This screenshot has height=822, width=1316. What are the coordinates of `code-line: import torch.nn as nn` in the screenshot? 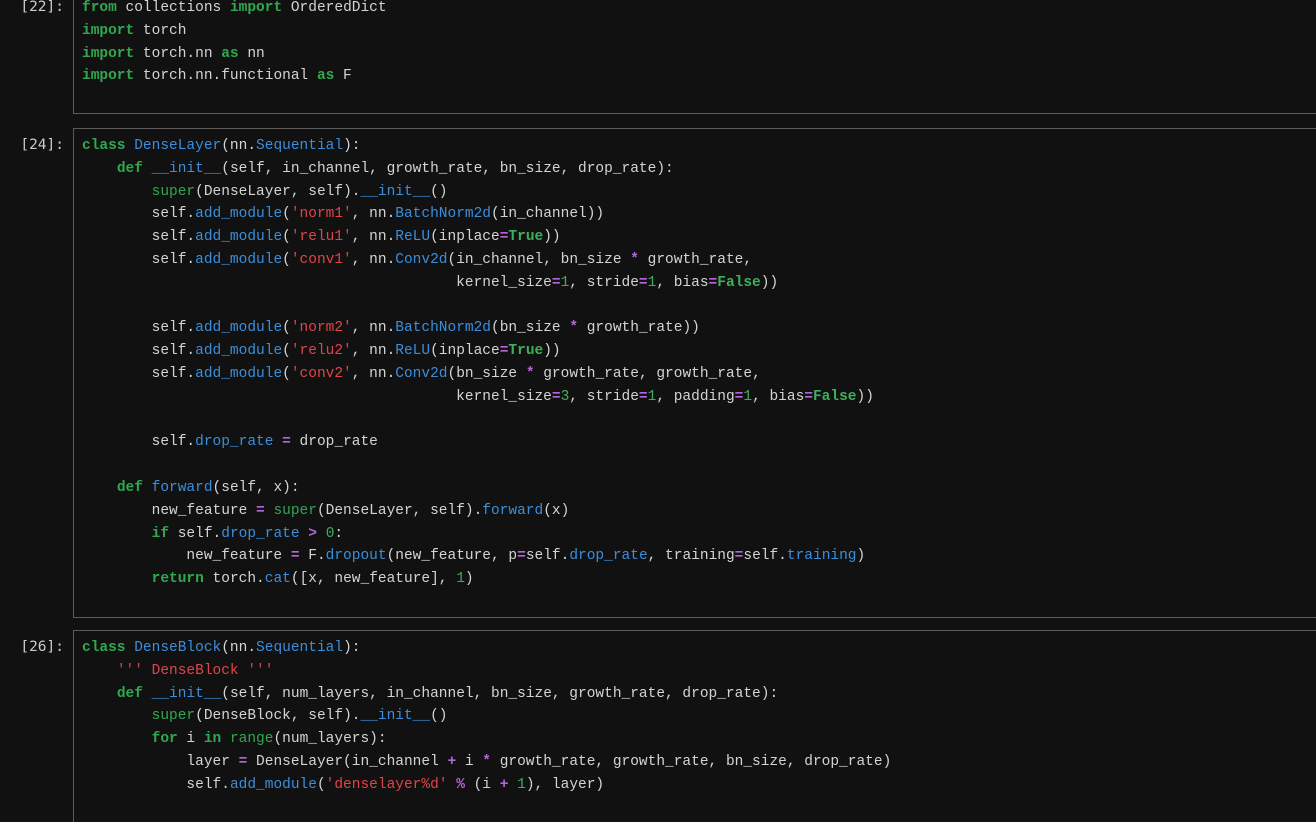 It's located at (699, 54).